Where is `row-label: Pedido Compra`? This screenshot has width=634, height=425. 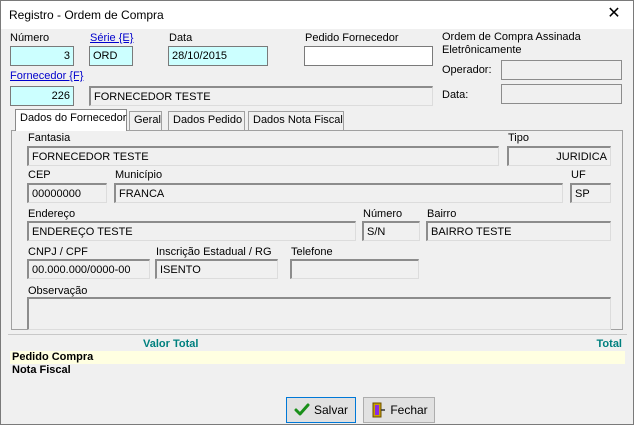
row-label: Pedido Compra is located at coordinates (53, 357).